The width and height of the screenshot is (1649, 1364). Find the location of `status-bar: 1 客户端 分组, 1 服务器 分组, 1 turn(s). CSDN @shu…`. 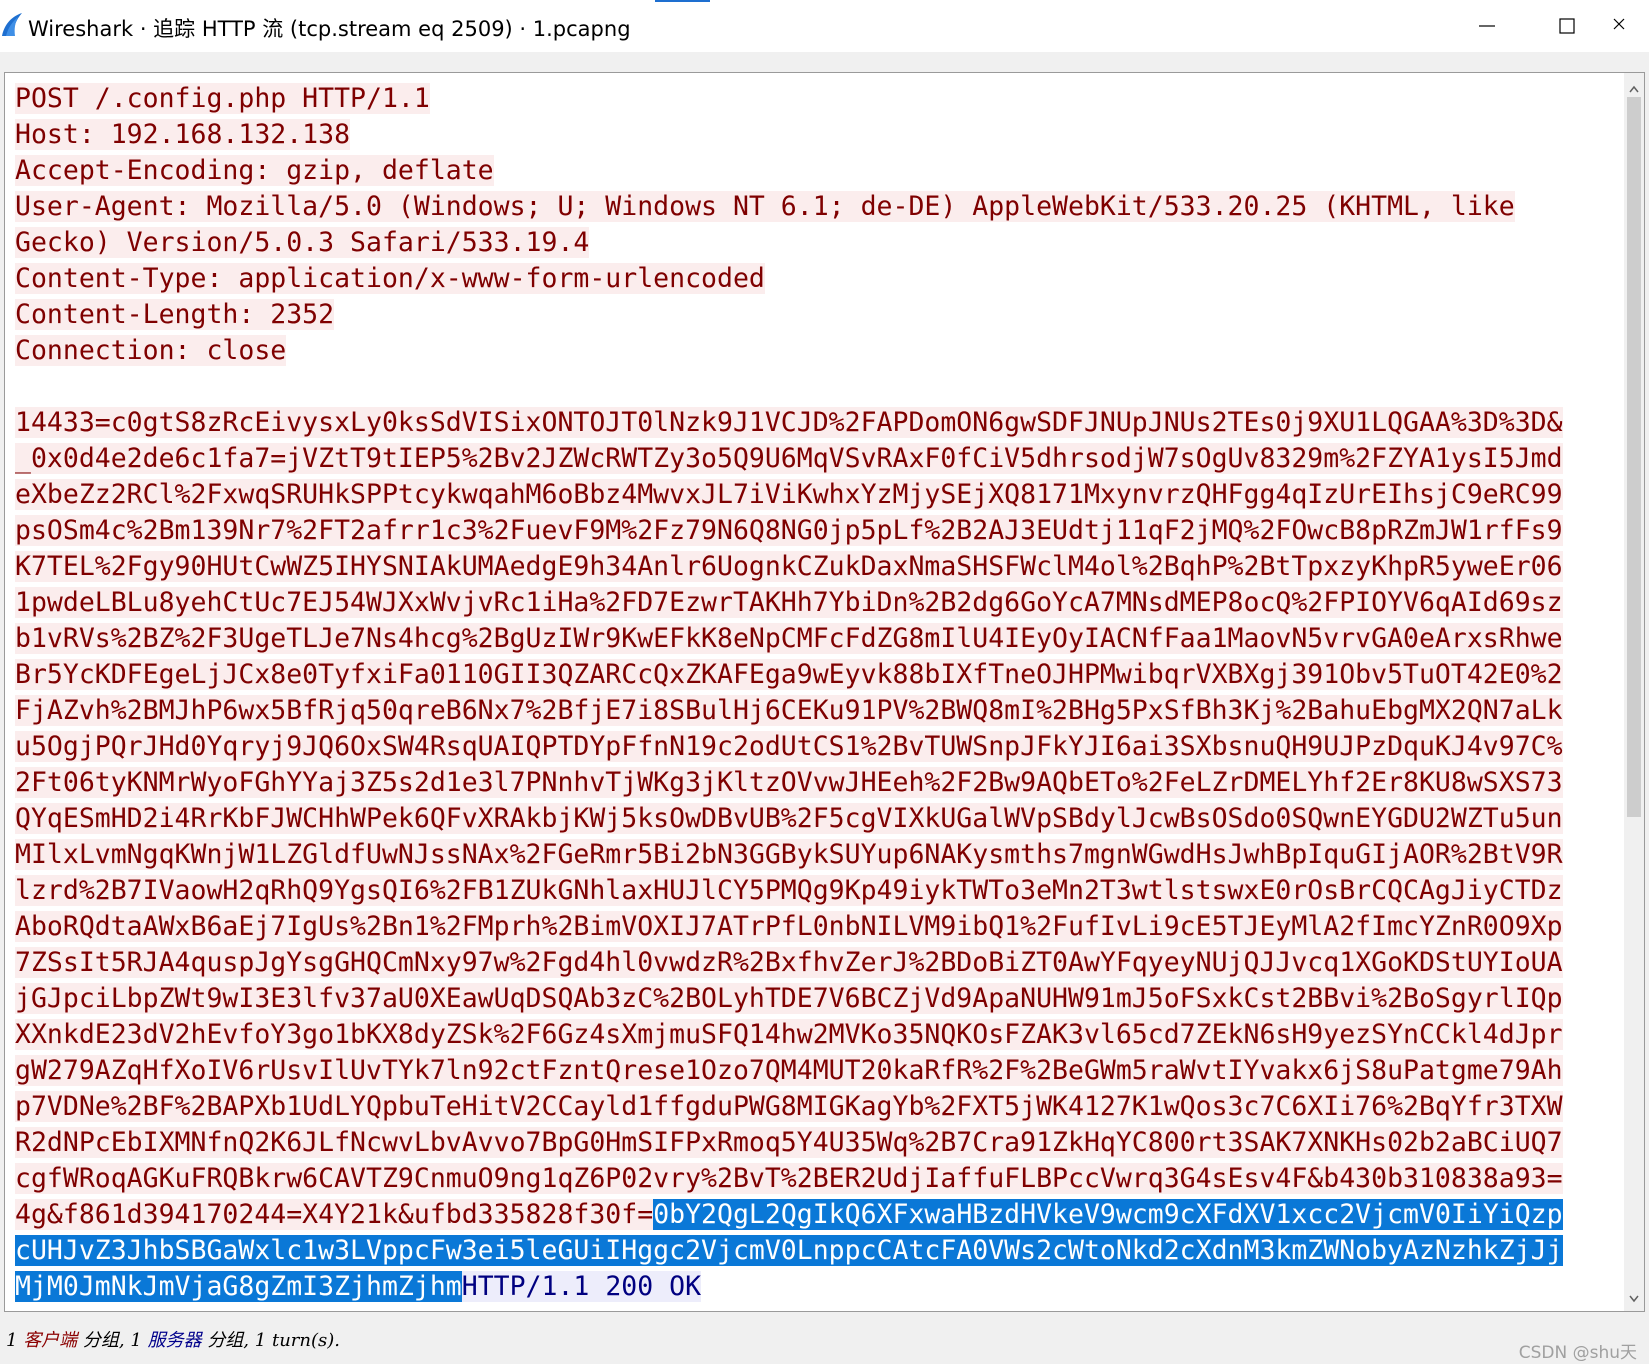

status-bar: 1 客户端 分组, 1 服务器 分组, 1 turn(s). CSDN @shu… is located at coordinates (824, 1342).